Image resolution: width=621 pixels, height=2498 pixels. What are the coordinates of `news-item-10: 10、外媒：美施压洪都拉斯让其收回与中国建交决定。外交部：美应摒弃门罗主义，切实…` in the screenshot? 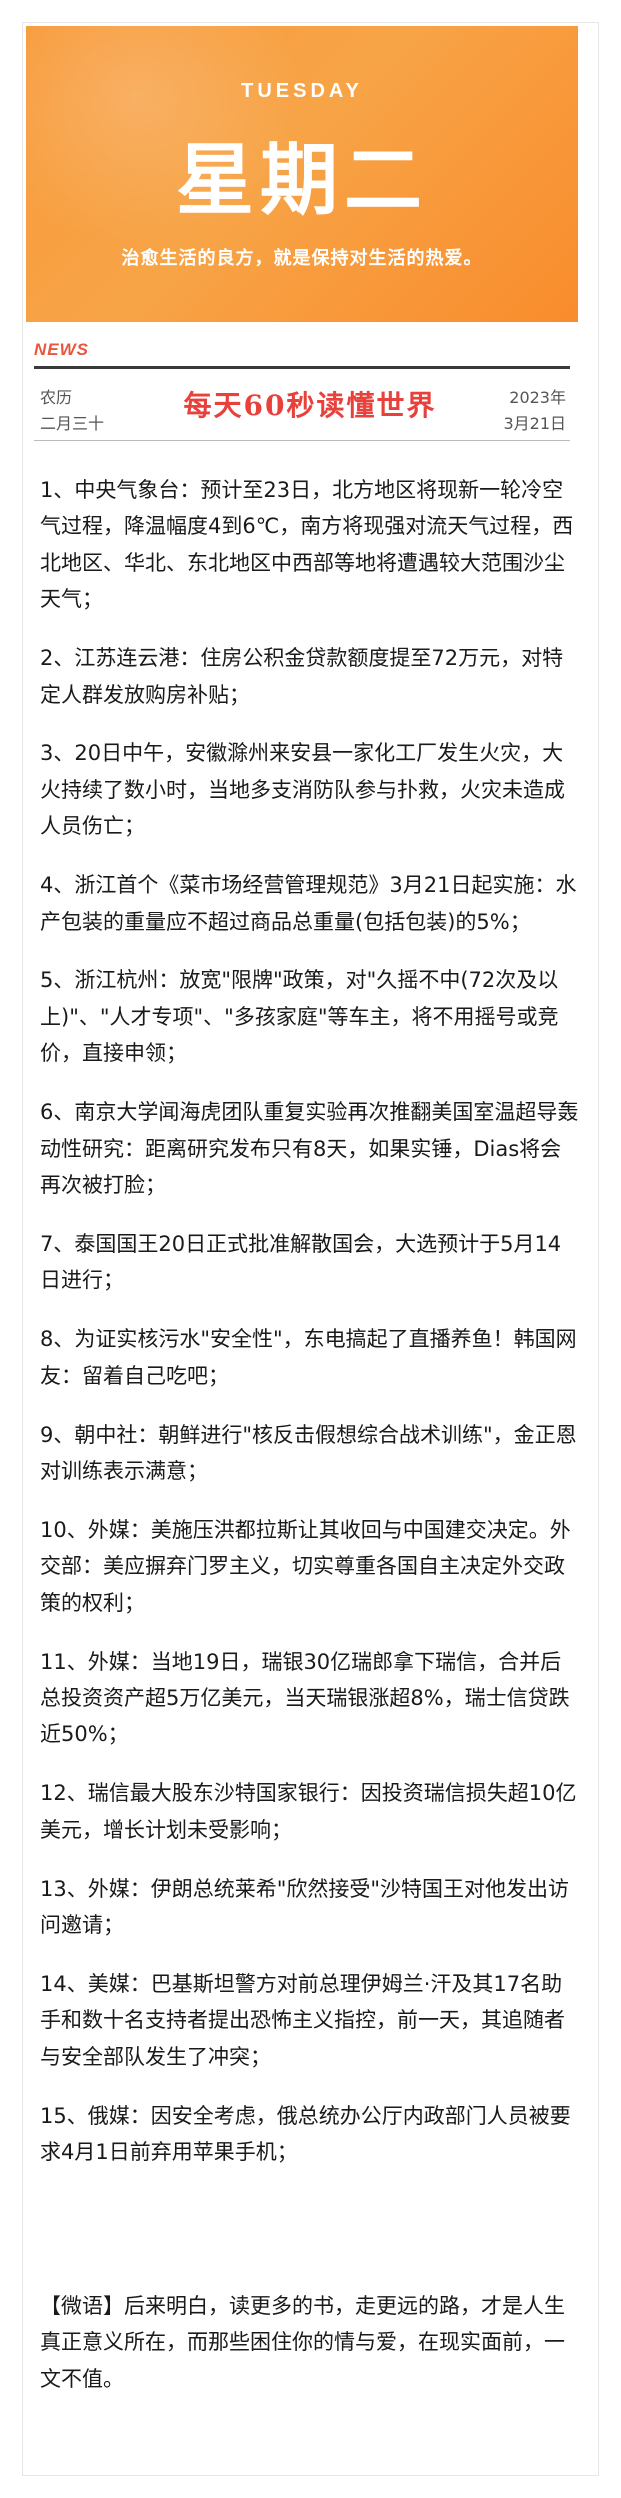 It's located at (305, 1566).